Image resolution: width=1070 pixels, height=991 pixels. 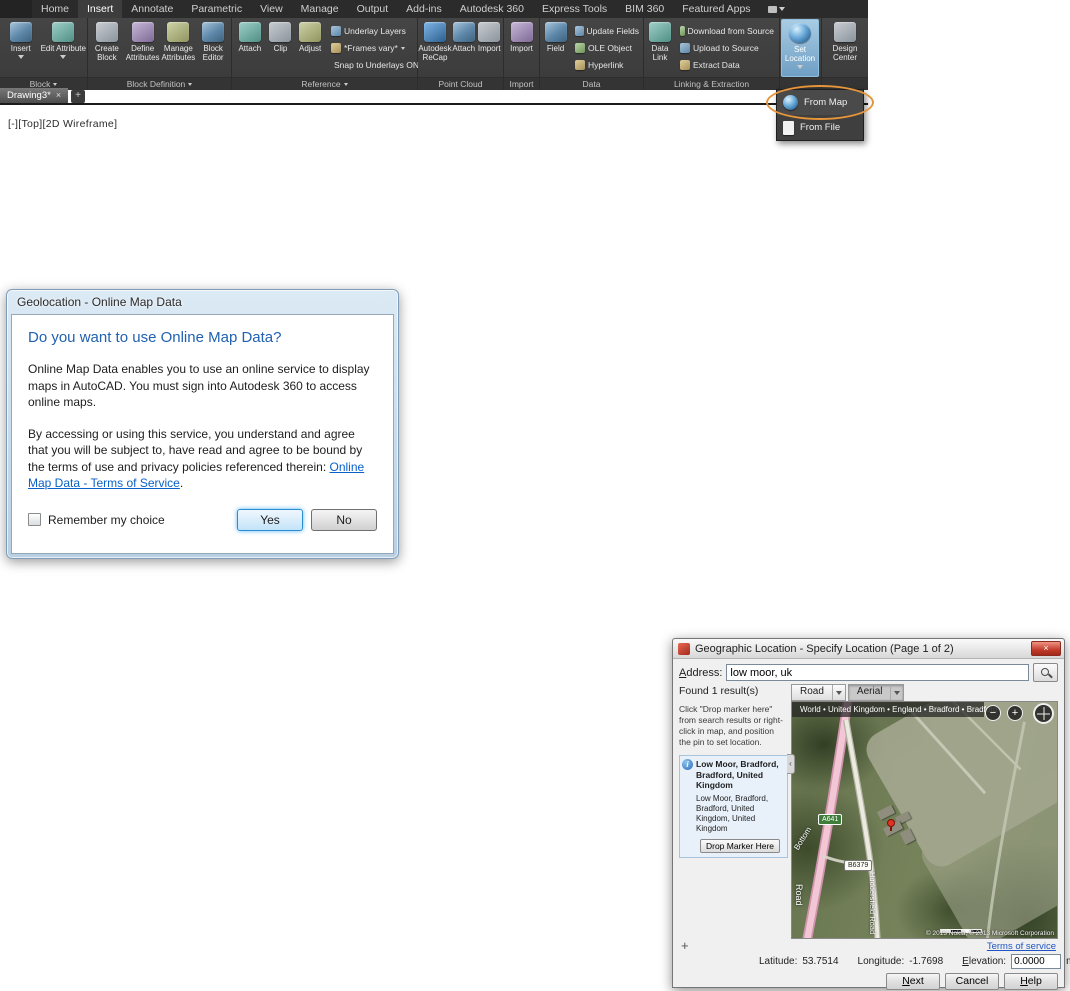 I want to click on tab-autodesk-360: Autodesk 360, so click(x=492, y=9).